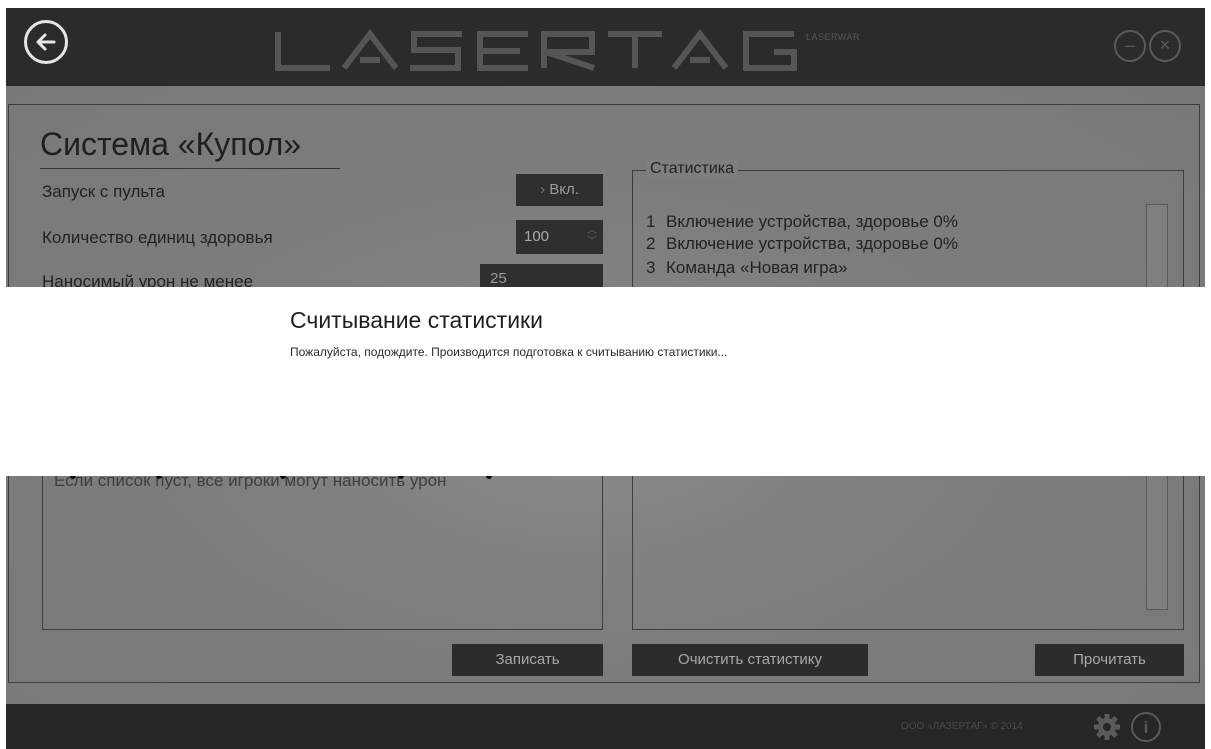 The height and width of the screenshot is (749, 1211). What do you see at coordinates (527, 660) in the screenshot?
I see `write-button: Записать` at bounding box center [527, 660].